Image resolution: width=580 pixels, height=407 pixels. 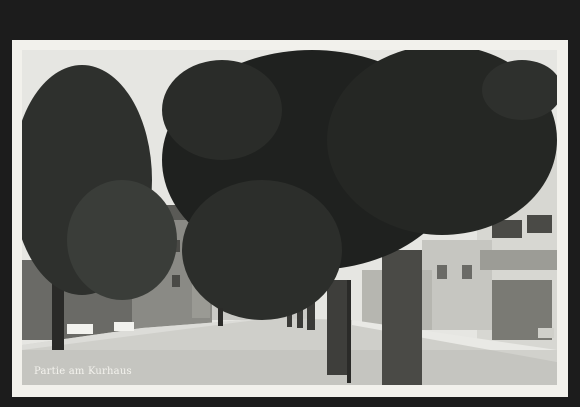 What do you see at coordinates (83, 371) in the screenshot?
I see `caption: Partie am Kurhaus` at bounding box center [83, 371].